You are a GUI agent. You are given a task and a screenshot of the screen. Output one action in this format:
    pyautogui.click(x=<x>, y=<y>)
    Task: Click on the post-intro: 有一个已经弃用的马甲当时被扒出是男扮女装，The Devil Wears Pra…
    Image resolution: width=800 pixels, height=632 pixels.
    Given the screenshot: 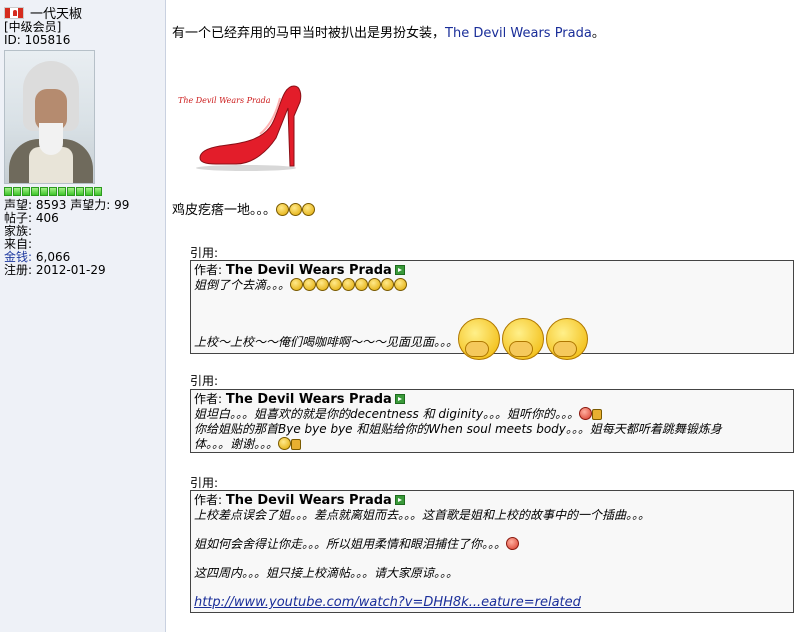 What is the action you would take?
    pyautogui.click(x=388, y=33)
    